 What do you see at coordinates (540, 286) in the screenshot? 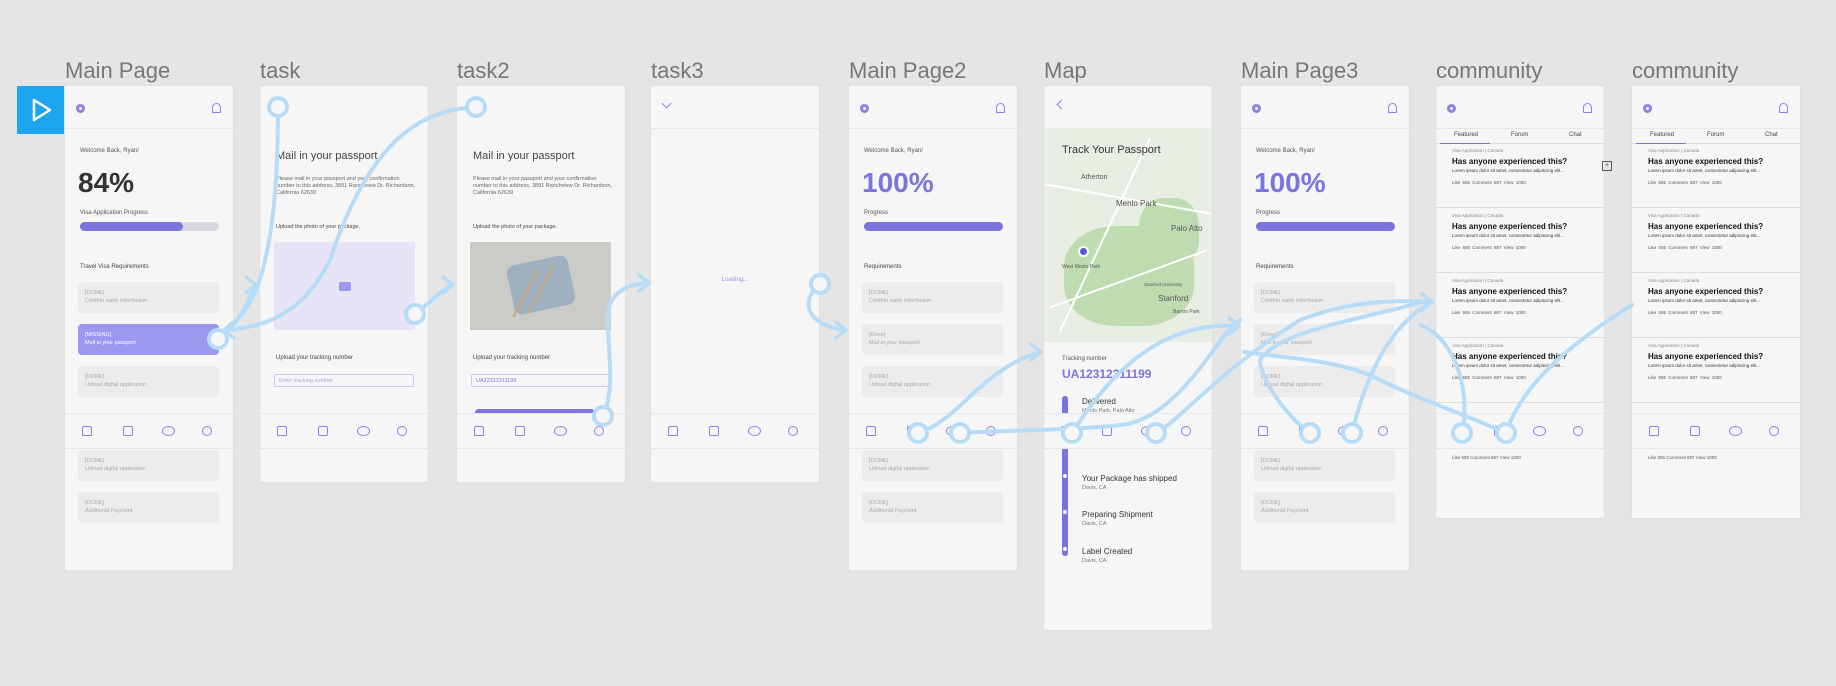
I see `package-photo` at bounding box center [540, 286].